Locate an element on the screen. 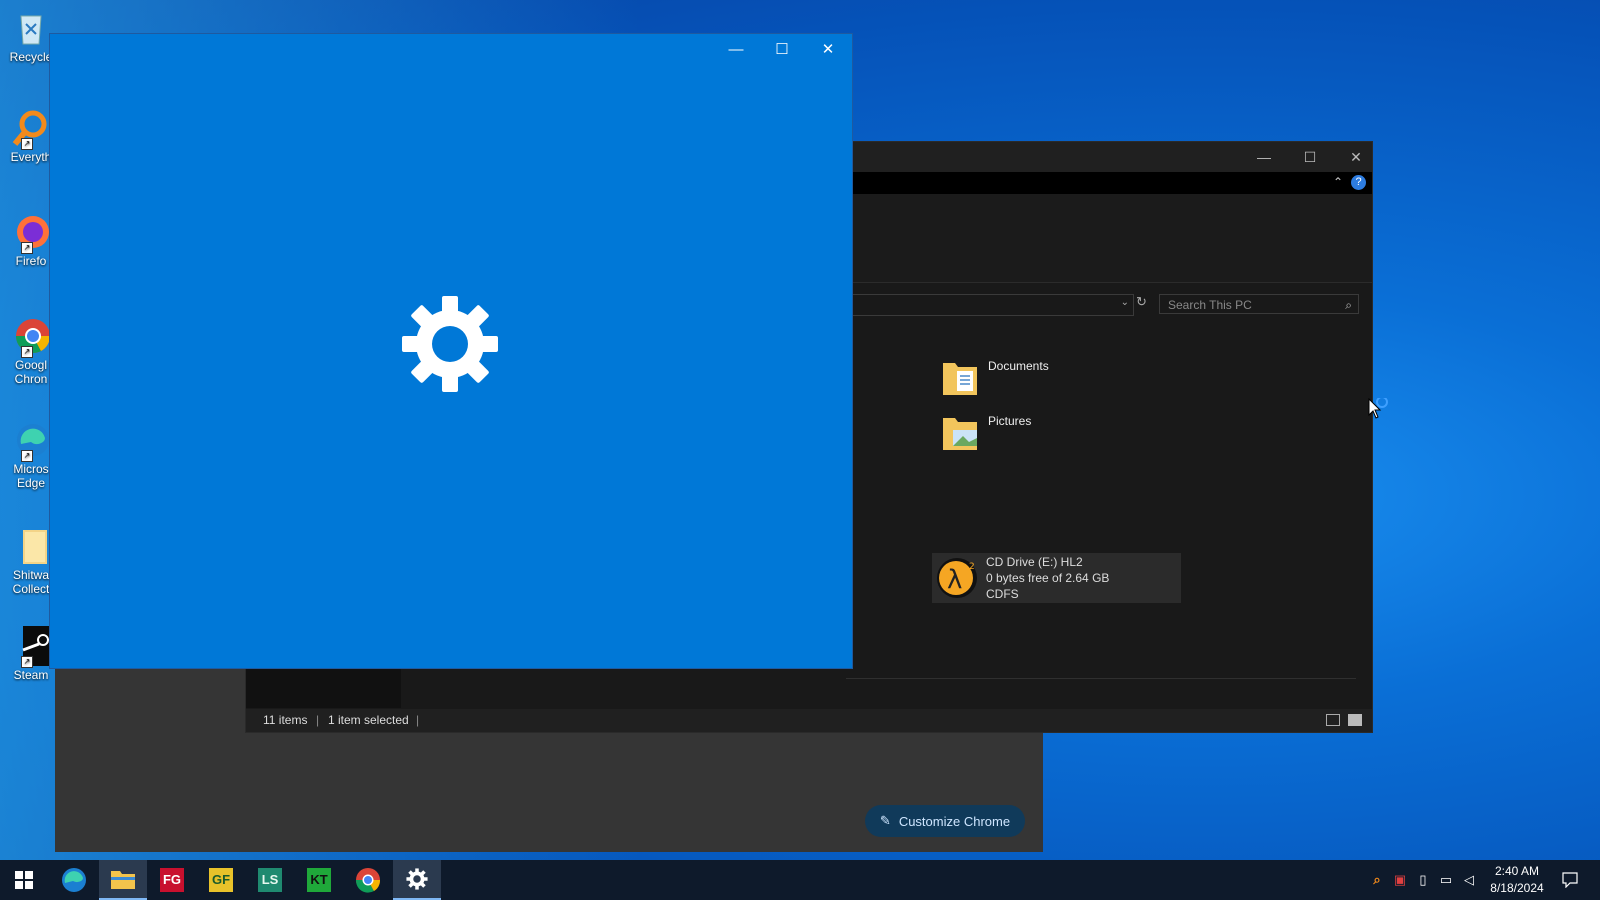 The height and width of the screenshot is (900, 1600). fg-app-icon: FG is located at coordinates (172, 880).